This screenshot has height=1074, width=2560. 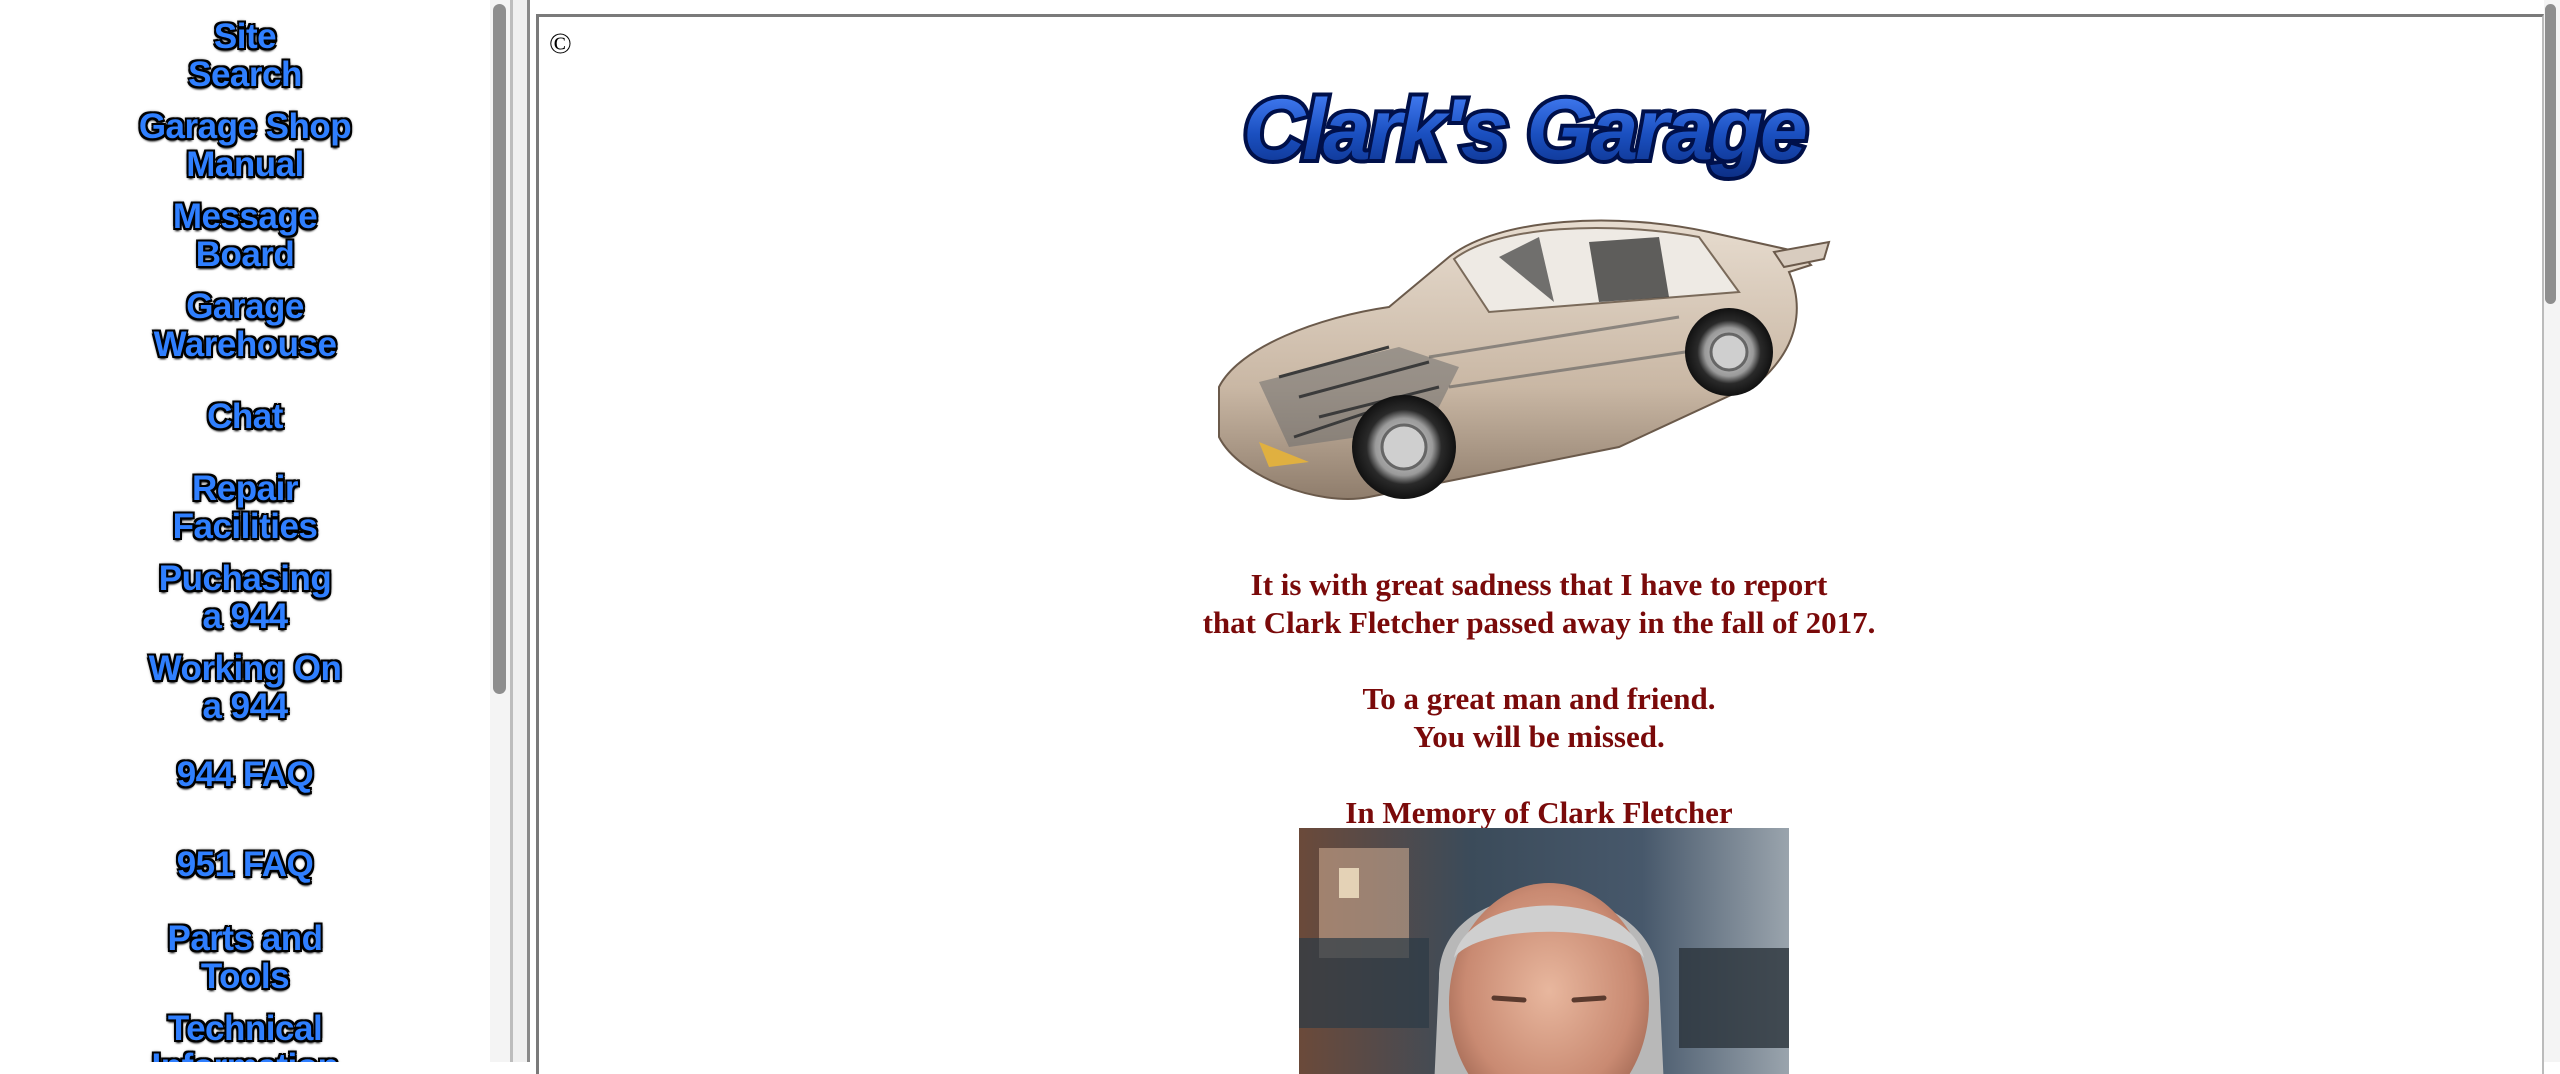 I want to click on nav-item-garage-shop-manual: Garage Shop Manual, so click(x=245, y=146).